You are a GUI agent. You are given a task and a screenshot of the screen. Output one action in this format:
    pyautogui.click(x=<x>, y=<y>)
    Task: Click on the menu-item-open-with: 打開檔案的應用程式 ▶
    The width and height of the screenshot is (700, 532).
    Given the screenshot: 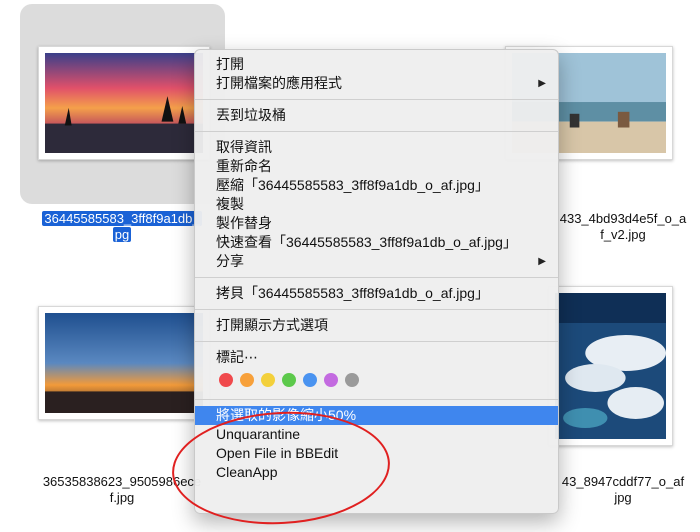 What is the action you would take?
    pyautogui.click(x=376, y=83)
    